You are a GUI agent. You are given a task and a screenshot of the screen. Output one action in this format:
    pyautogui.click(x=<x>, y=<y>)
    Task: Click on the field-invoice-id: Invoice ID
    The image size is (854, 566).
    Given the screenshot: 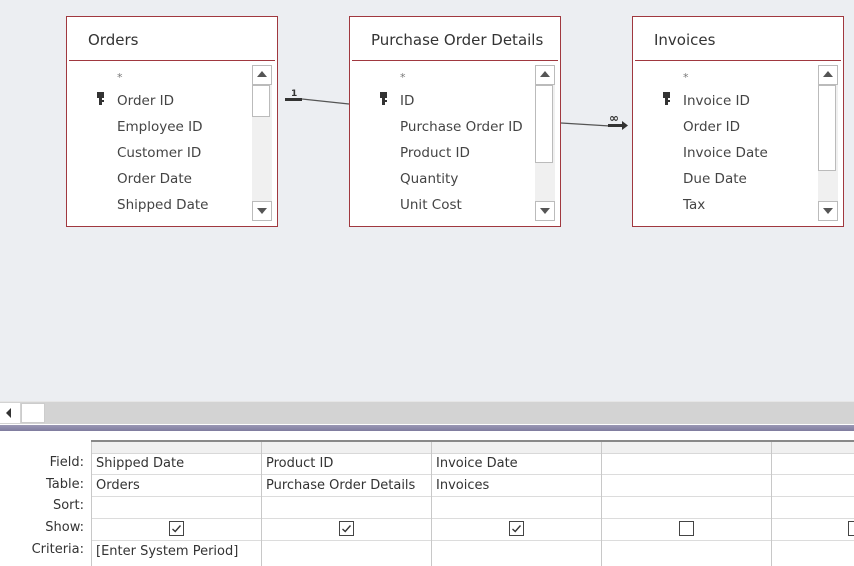 What is the action you would take?
    pyautogui.click(x=716, y=101)
    